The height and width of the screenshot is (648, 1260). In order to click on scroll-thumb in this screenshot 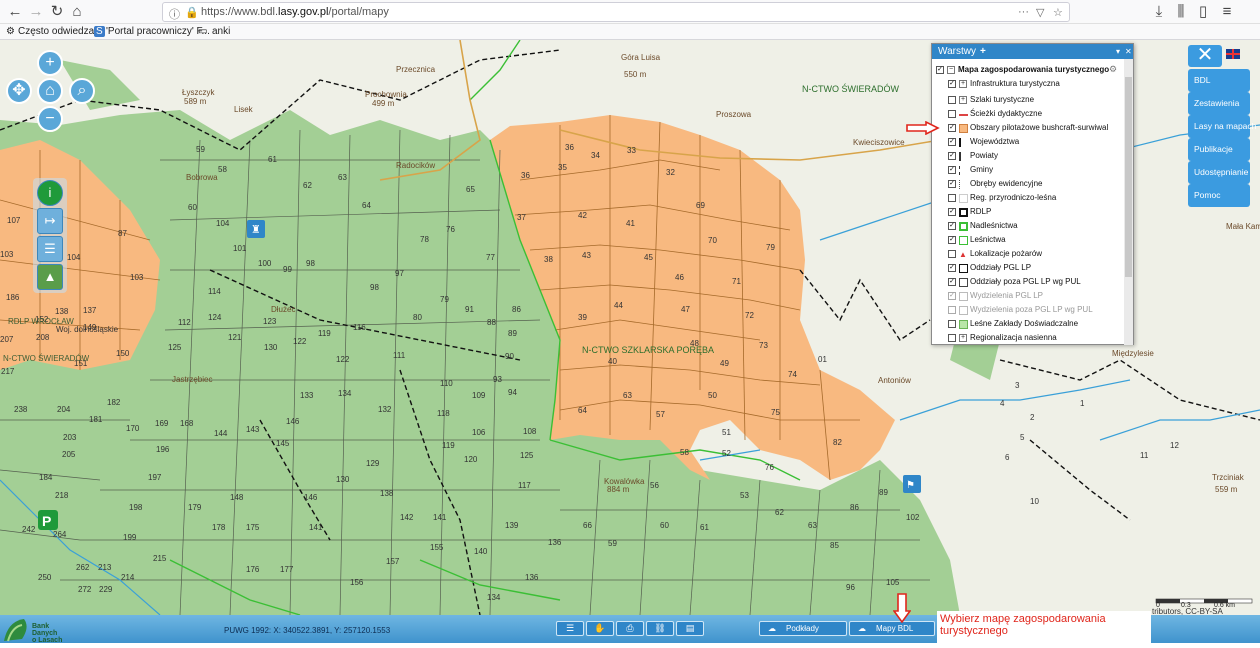, I will do `click(1128, 177)`.